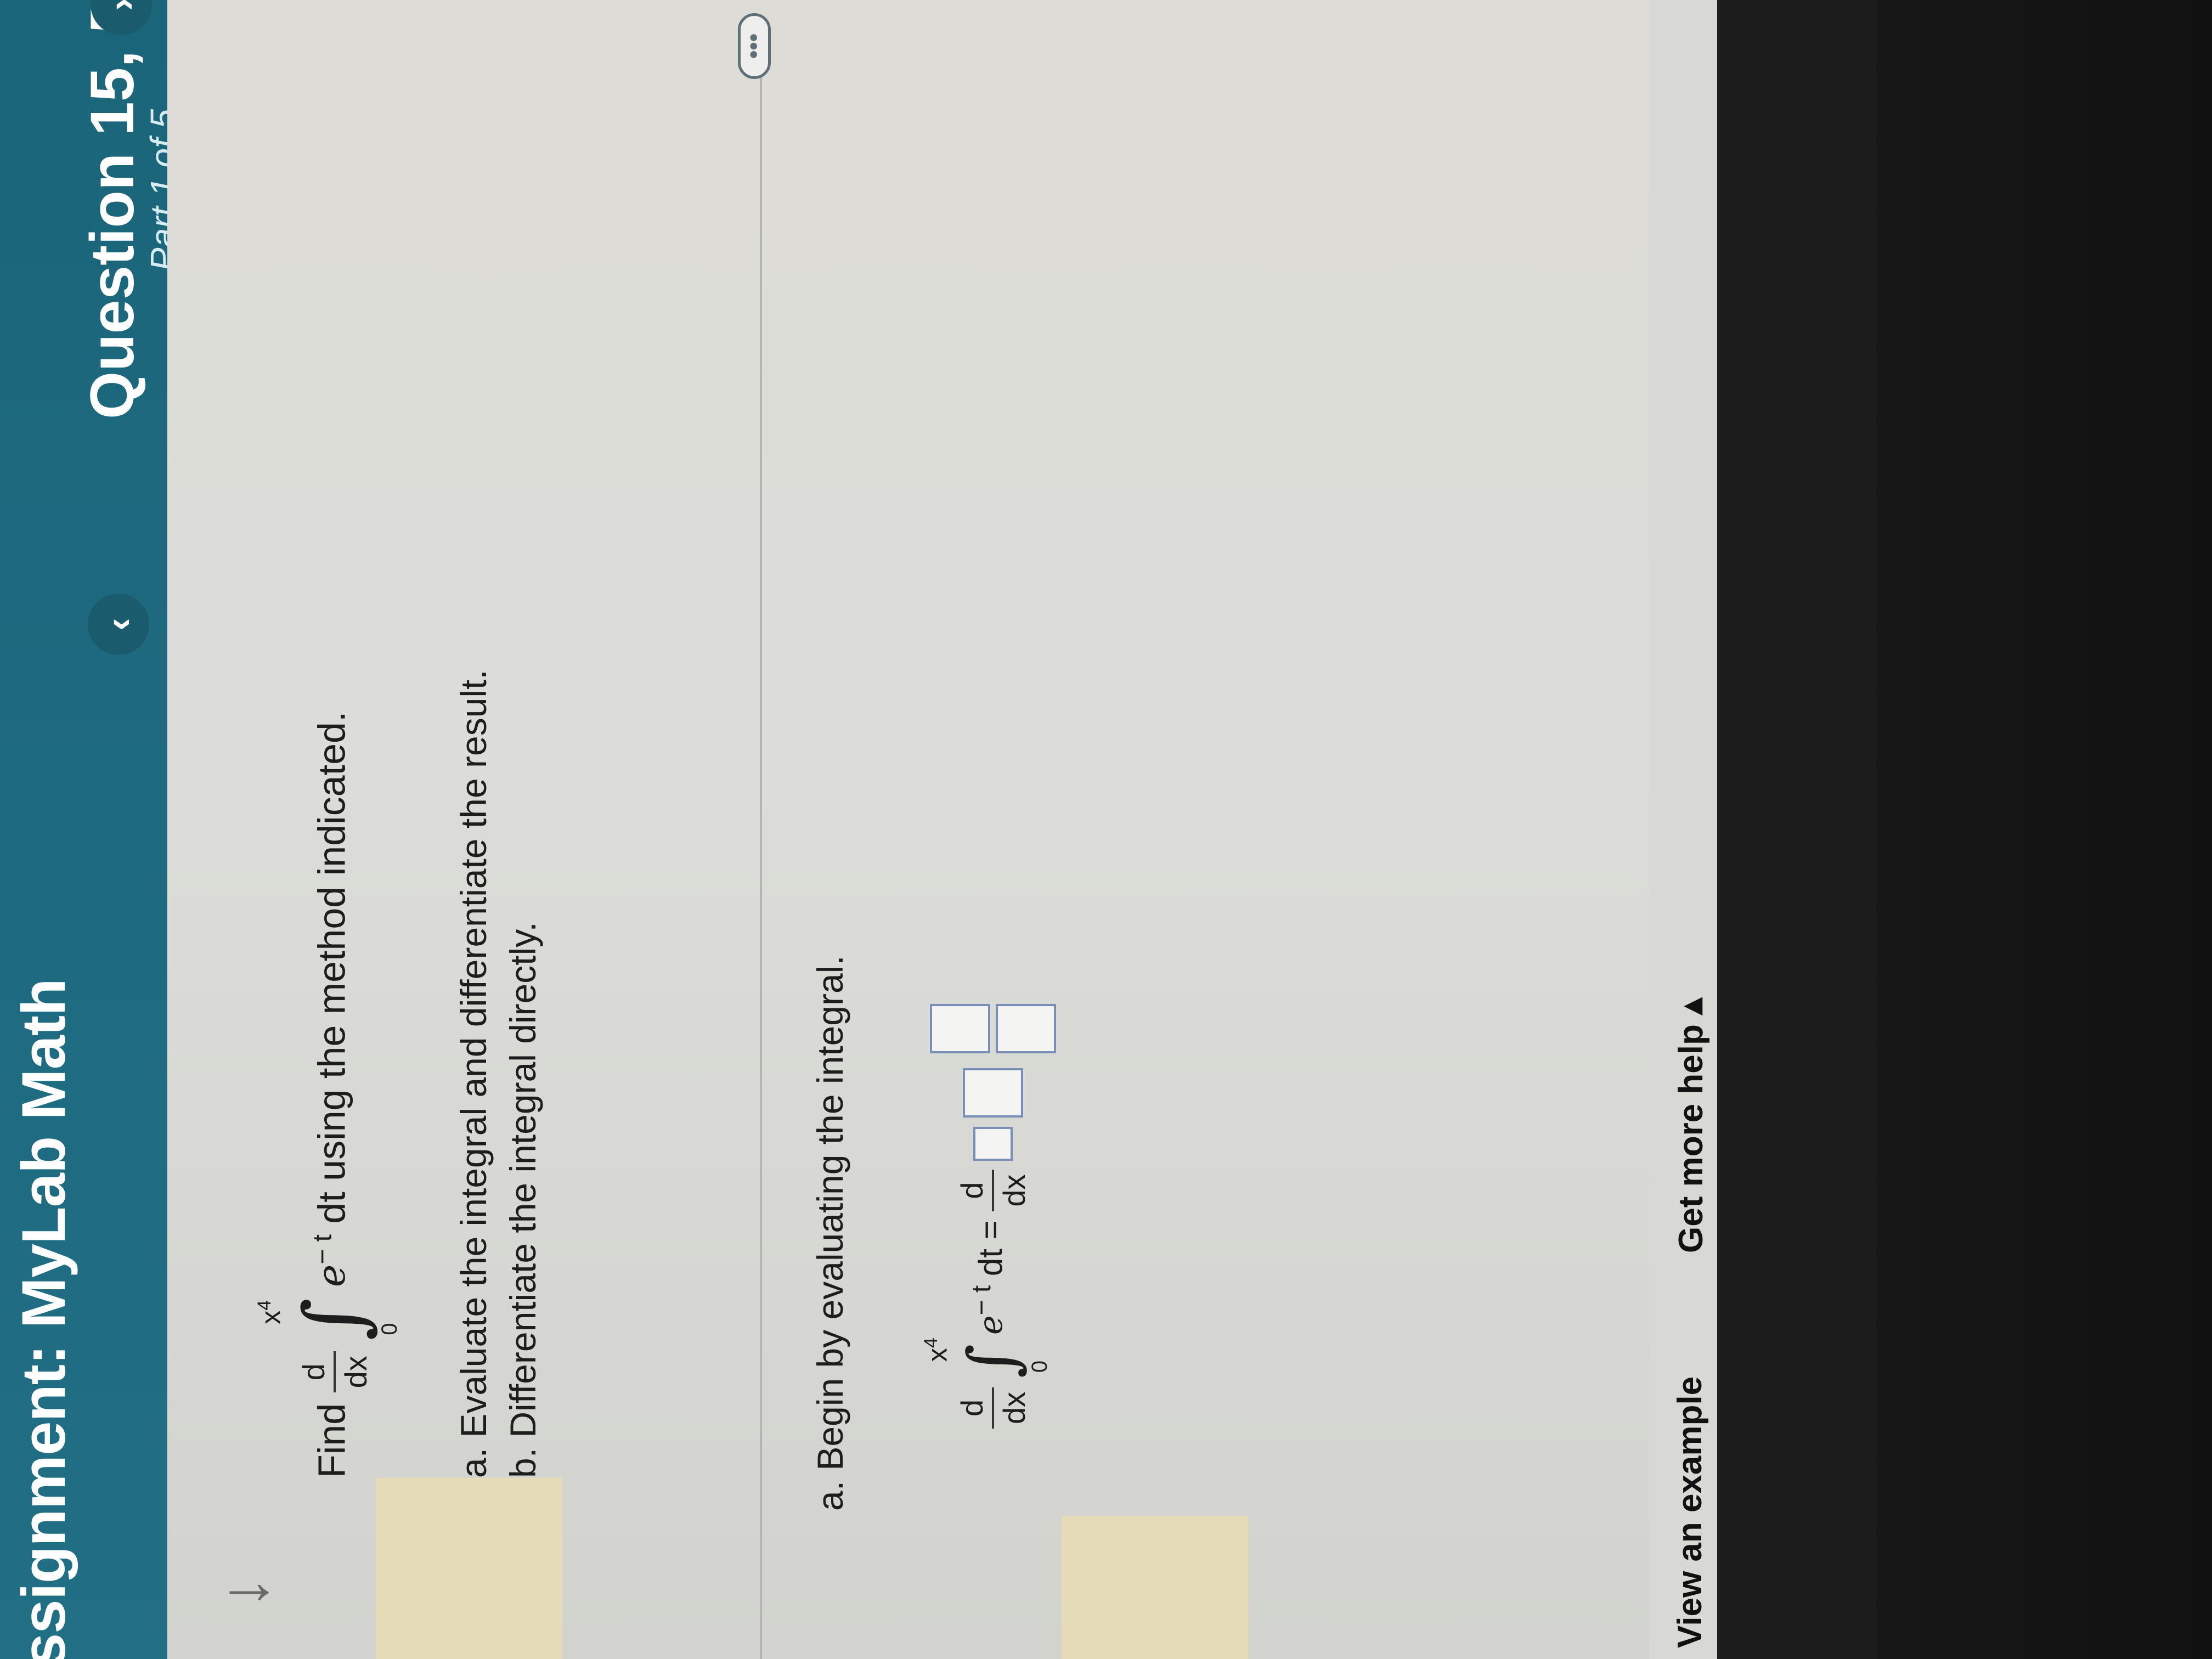 The height and width of the screenshot is (1659, 2212). I want to click on highlight-strip-lower, so click(1155, 1587).